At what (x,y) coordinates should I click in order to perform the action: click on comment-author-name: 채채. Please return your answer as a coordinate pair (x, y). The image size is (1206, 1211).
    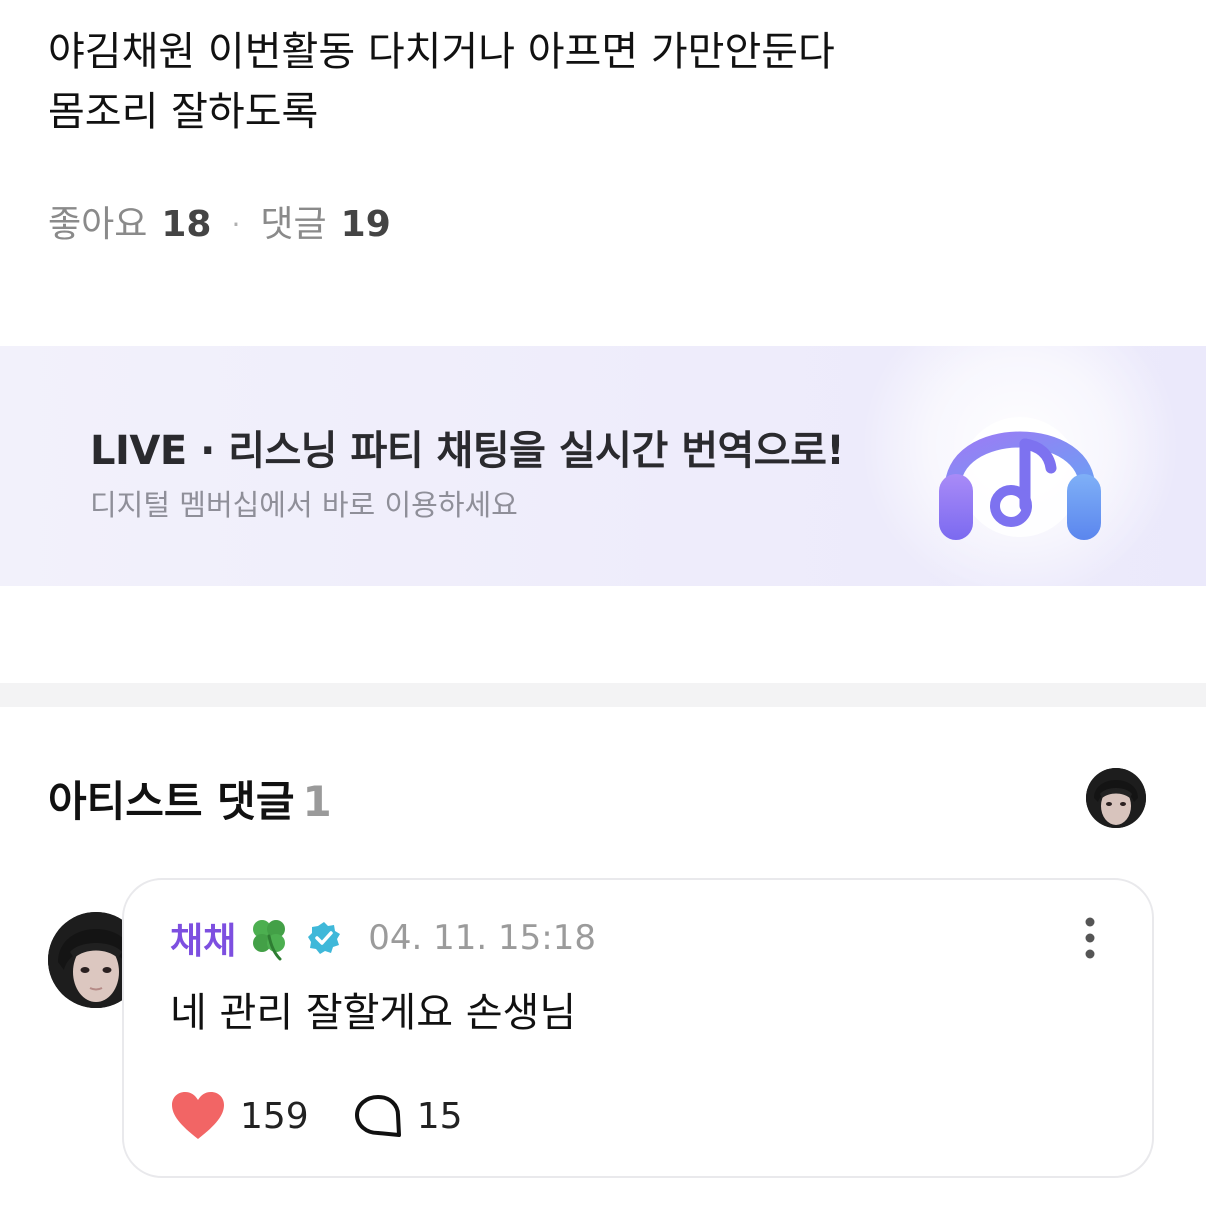
    Looking at the image, I should click on (203, 938).